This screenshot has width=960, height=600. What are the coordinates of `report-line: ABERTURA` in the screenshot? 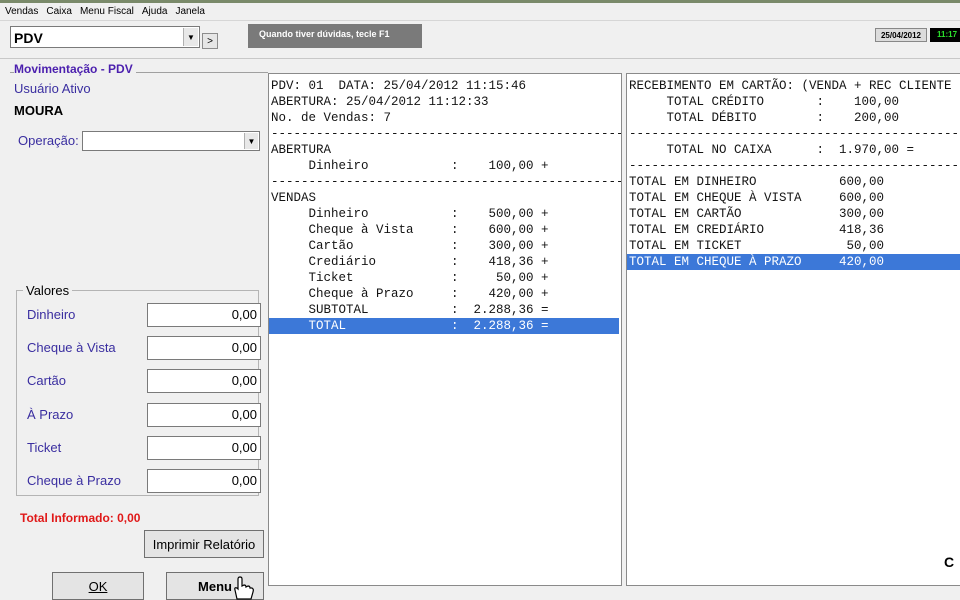 It's located at (301, 150).